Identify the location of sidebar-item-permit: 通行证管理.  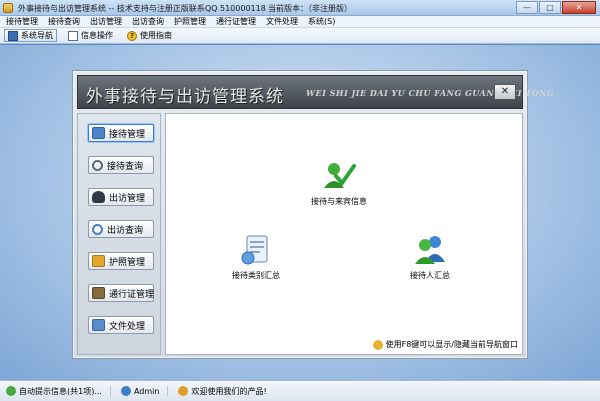
(121, 293).